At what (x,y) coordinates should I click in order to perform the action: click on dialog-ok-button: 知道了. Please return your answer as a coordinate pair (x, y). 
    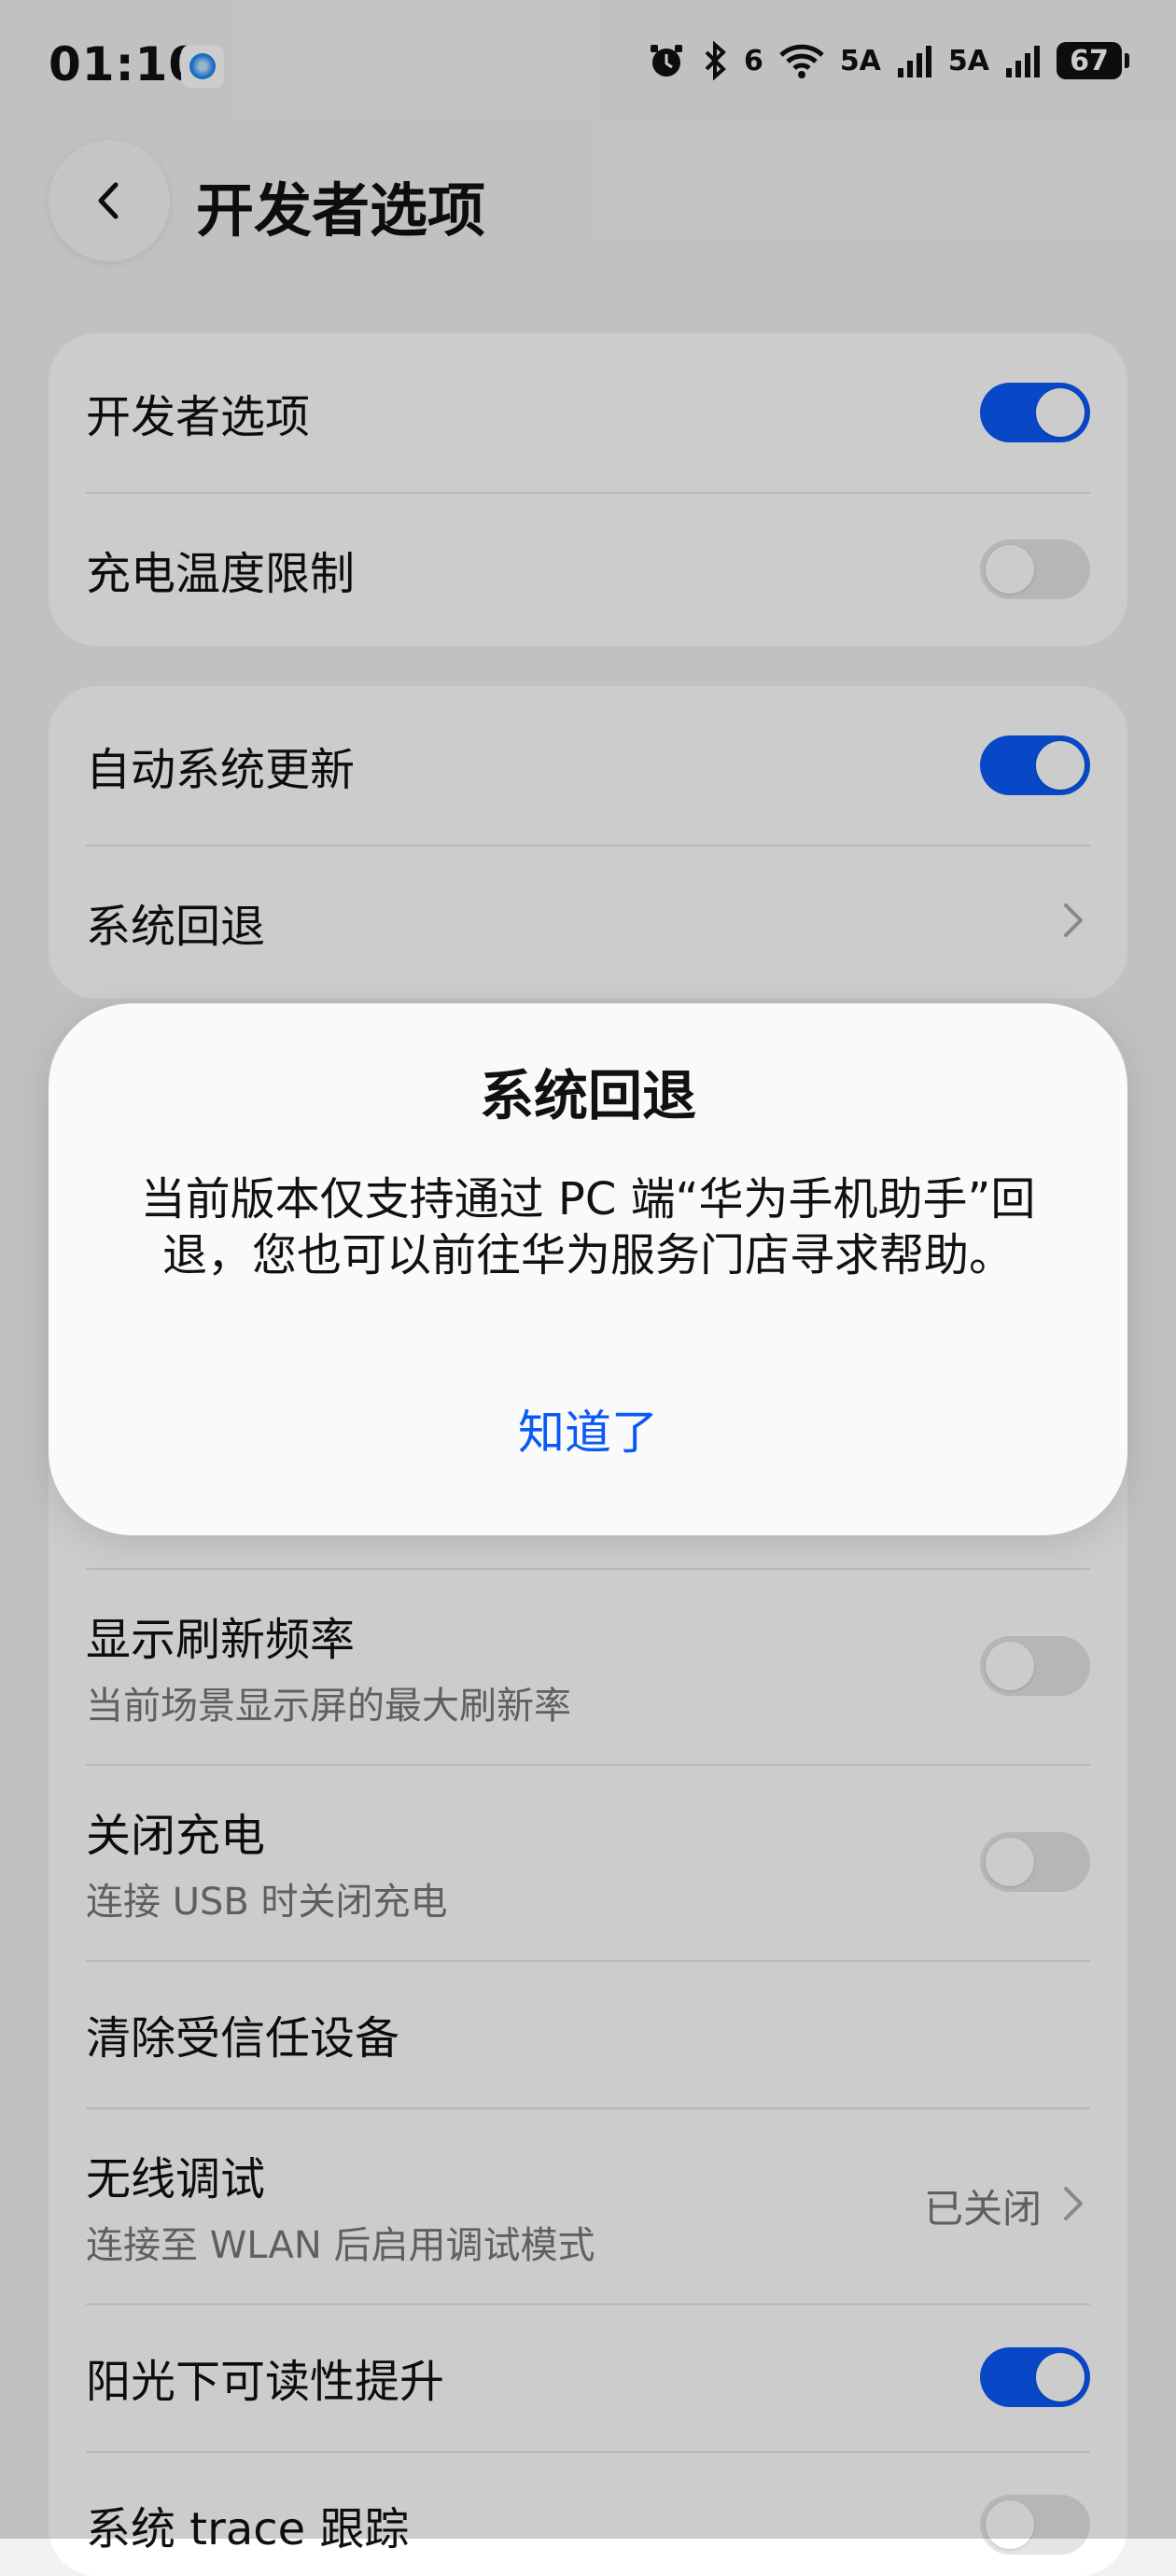
    Looking at the image, I should click on (588, 1429).